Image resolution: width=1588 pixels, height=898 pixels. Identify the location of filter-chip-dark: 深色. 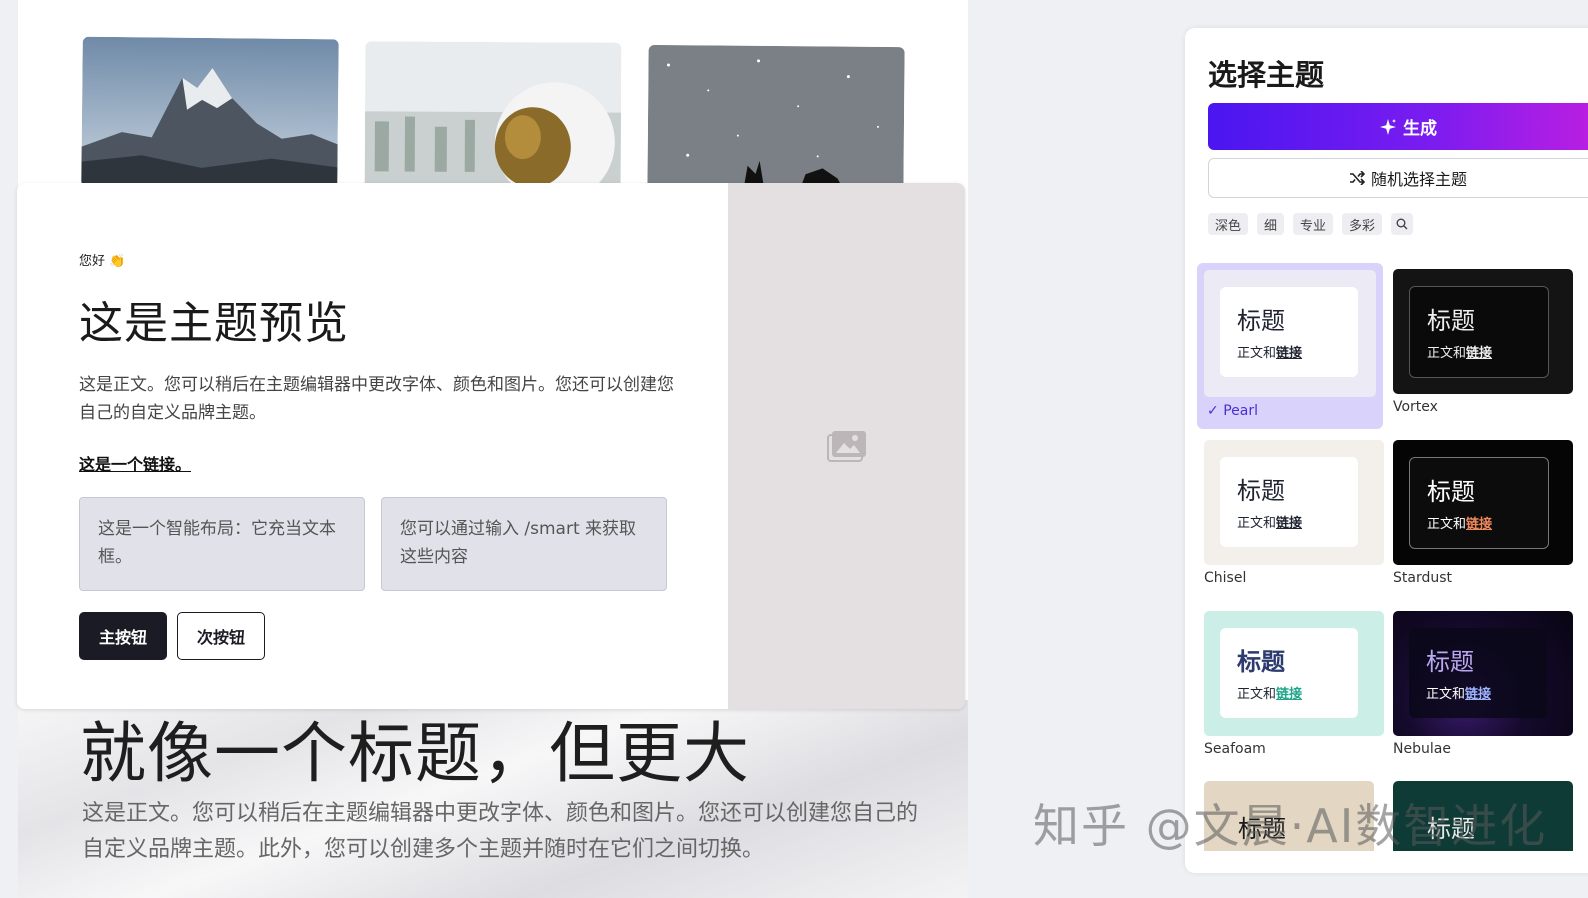
(1228, 224).